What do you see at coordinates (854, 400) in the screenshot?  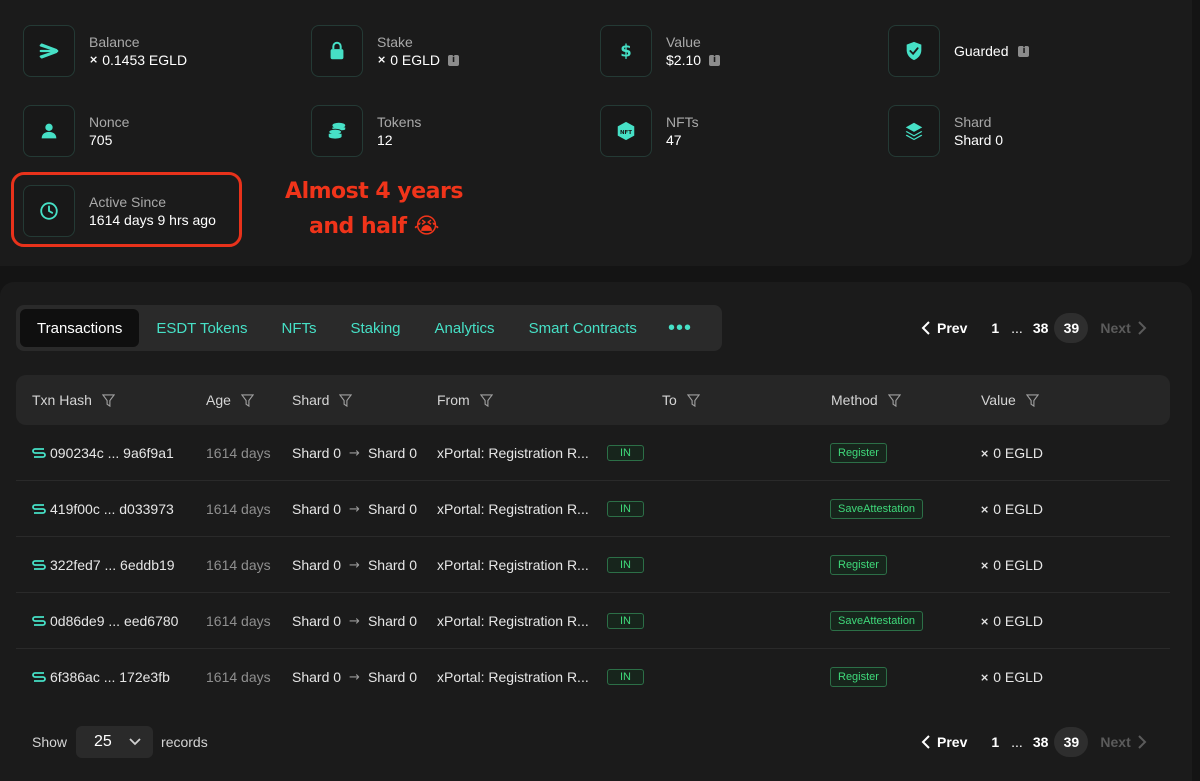 I see `header-label: Method` at bounding box center [854, 400].